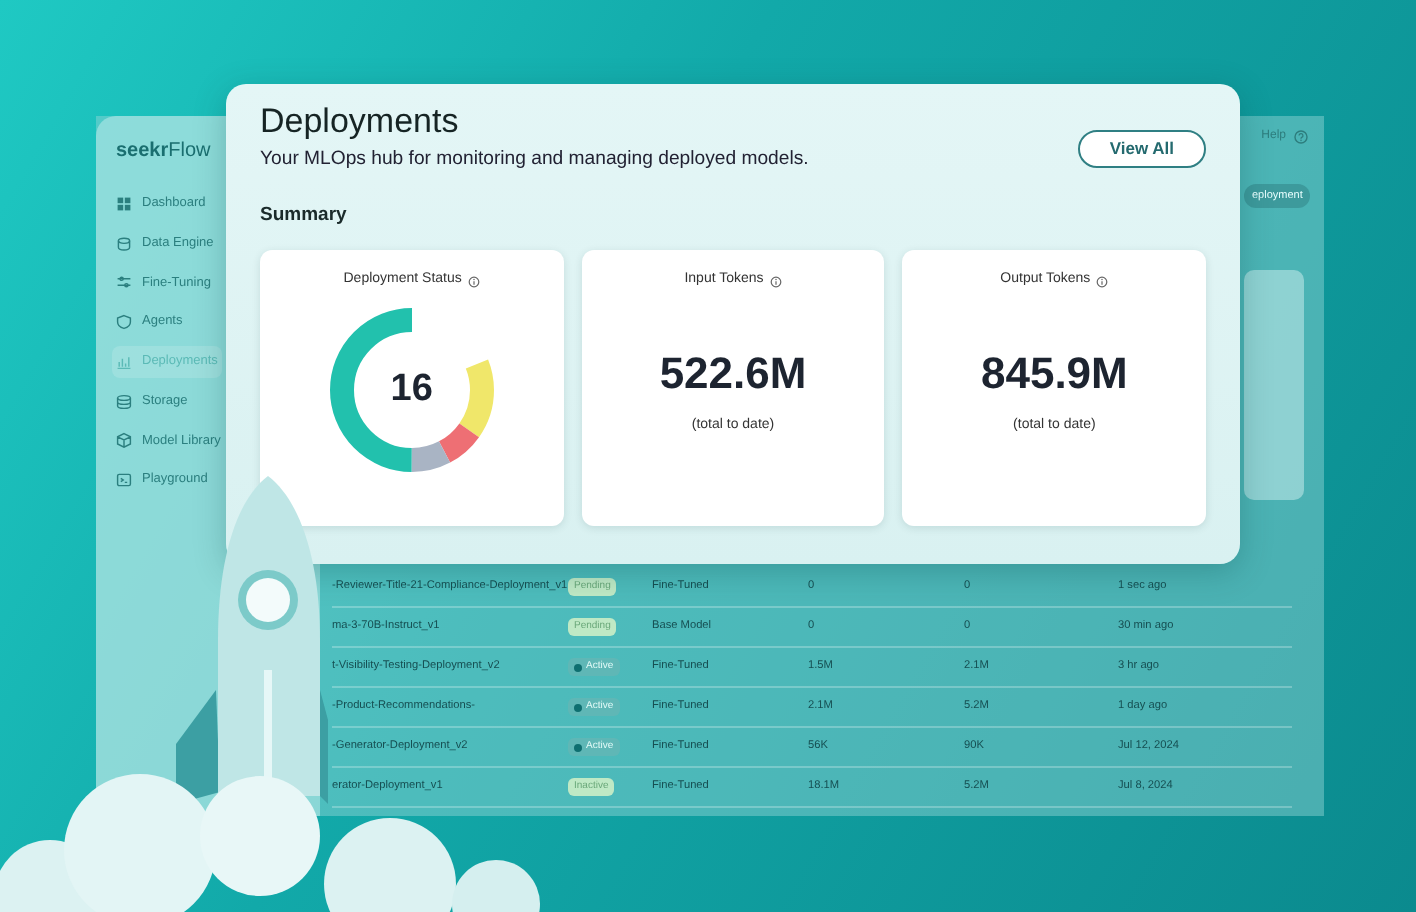 Image resolution: width=1416 pixels, height=912 pixels. Describe the element at coordinates (534, 159) in the screenshot. I see `page-subtitle: Your MLOps hub for monitoring and managing deployed models.` at that location.